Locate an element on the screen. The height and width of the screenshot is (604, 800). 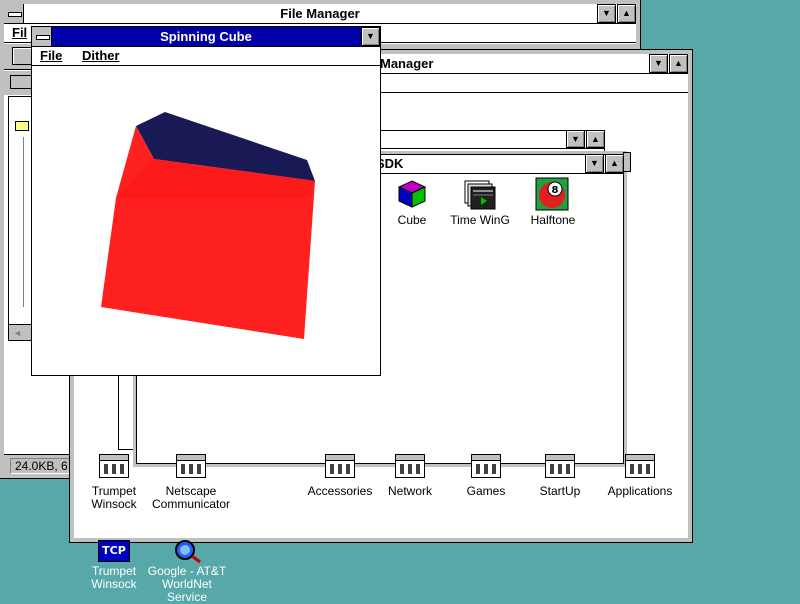
window-title: File Manager is located at coordinates (320, 13).